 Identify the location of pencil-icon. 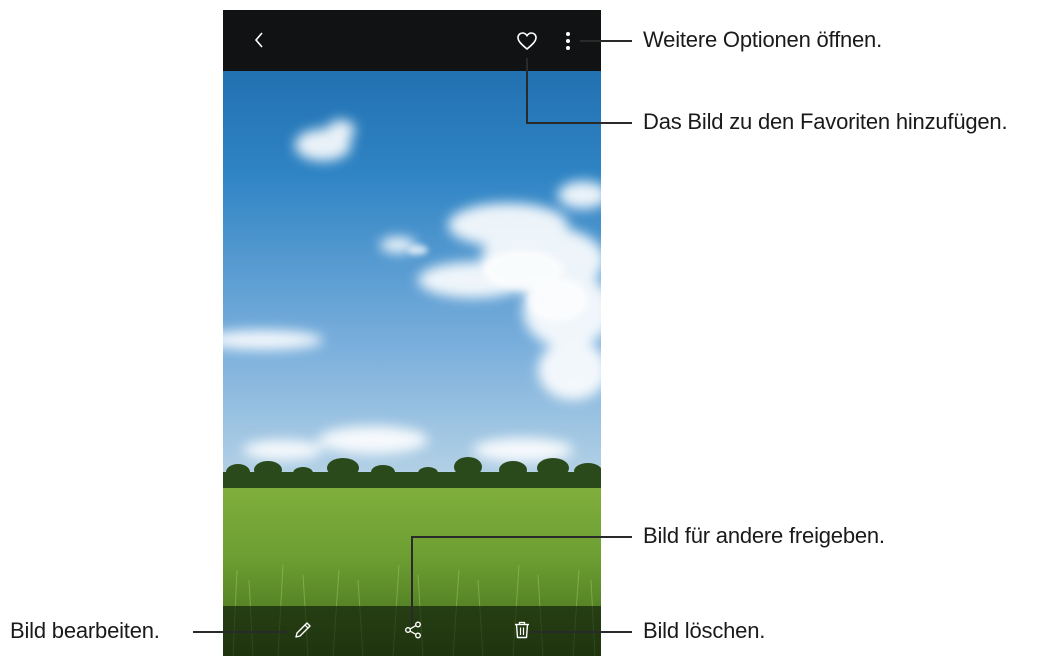
(303, 630).